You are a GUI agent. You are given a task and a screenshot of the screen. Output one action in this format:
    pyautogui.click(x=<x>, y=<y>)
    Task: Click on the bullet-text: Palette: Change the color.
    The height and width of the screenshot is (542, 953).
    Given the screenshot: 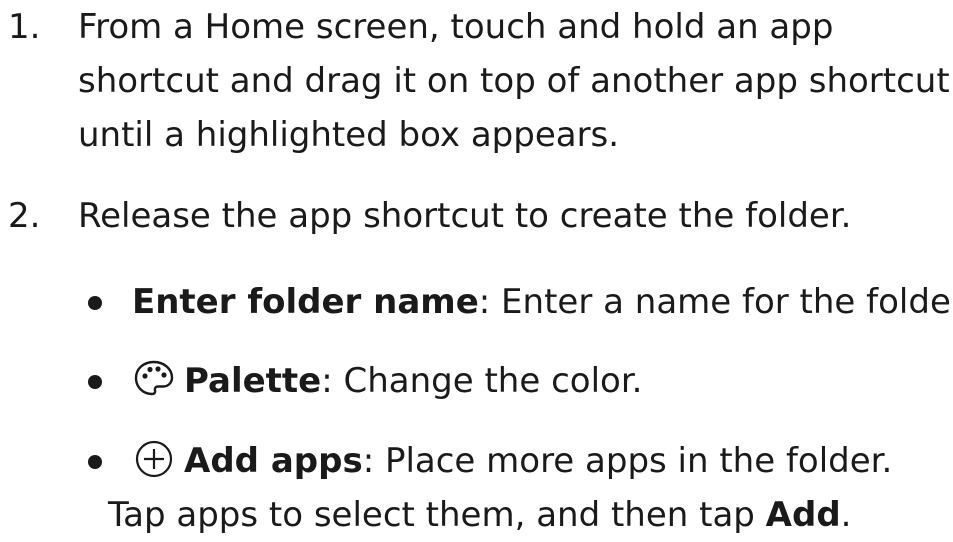 What is the action you would take?
    pyautogui.click(x=387, y=381)
    